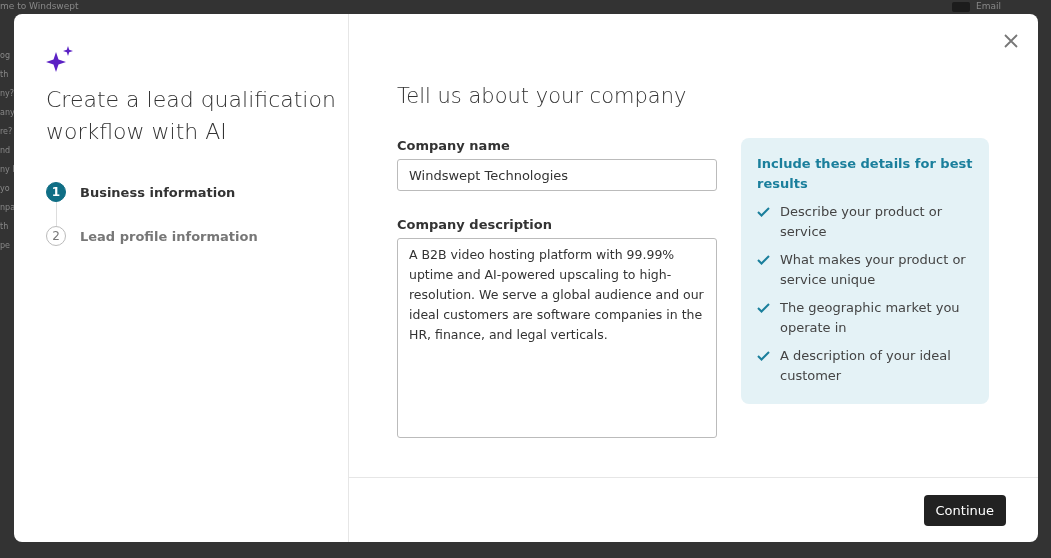 Image resolution: width=1051 pixels, height=558 pixels. I want to click on background-text: any, so click(7, 112).